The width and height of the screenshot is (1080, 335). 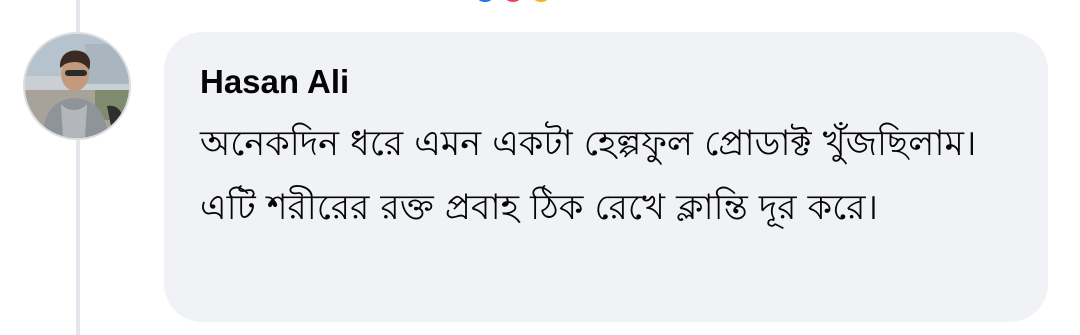 I want to click on profile-photo-icon, so click(x=77, y=86).